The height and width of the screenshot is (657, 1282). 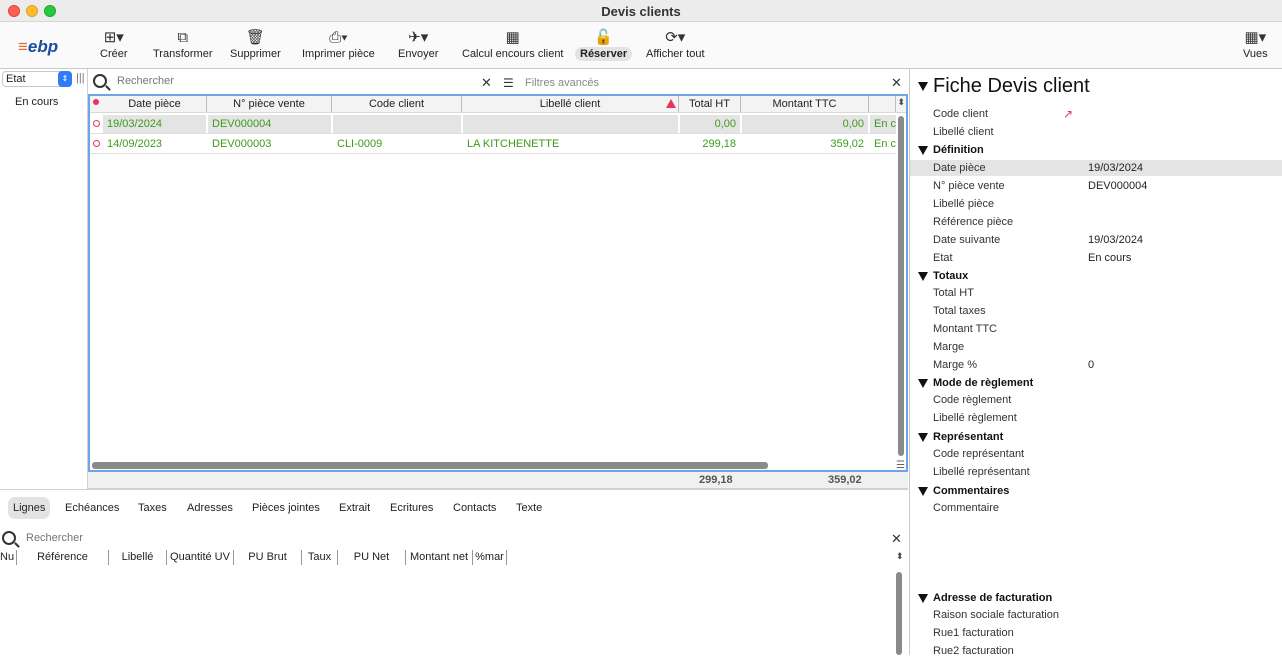 What do you see at coordinates (570, 104) in the screenshot?
I see `col-libelle-client: Libellé client` at bounding box center [570, 104].